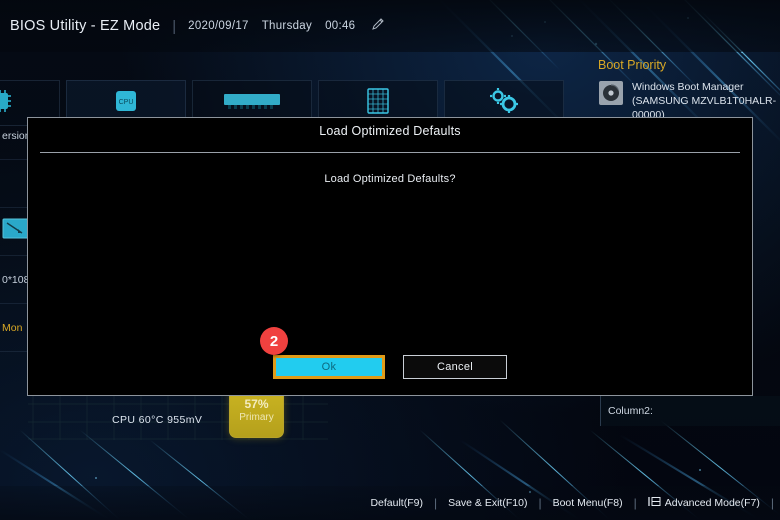  I want to click on system-weekday: Thursday, so click(287, 26).